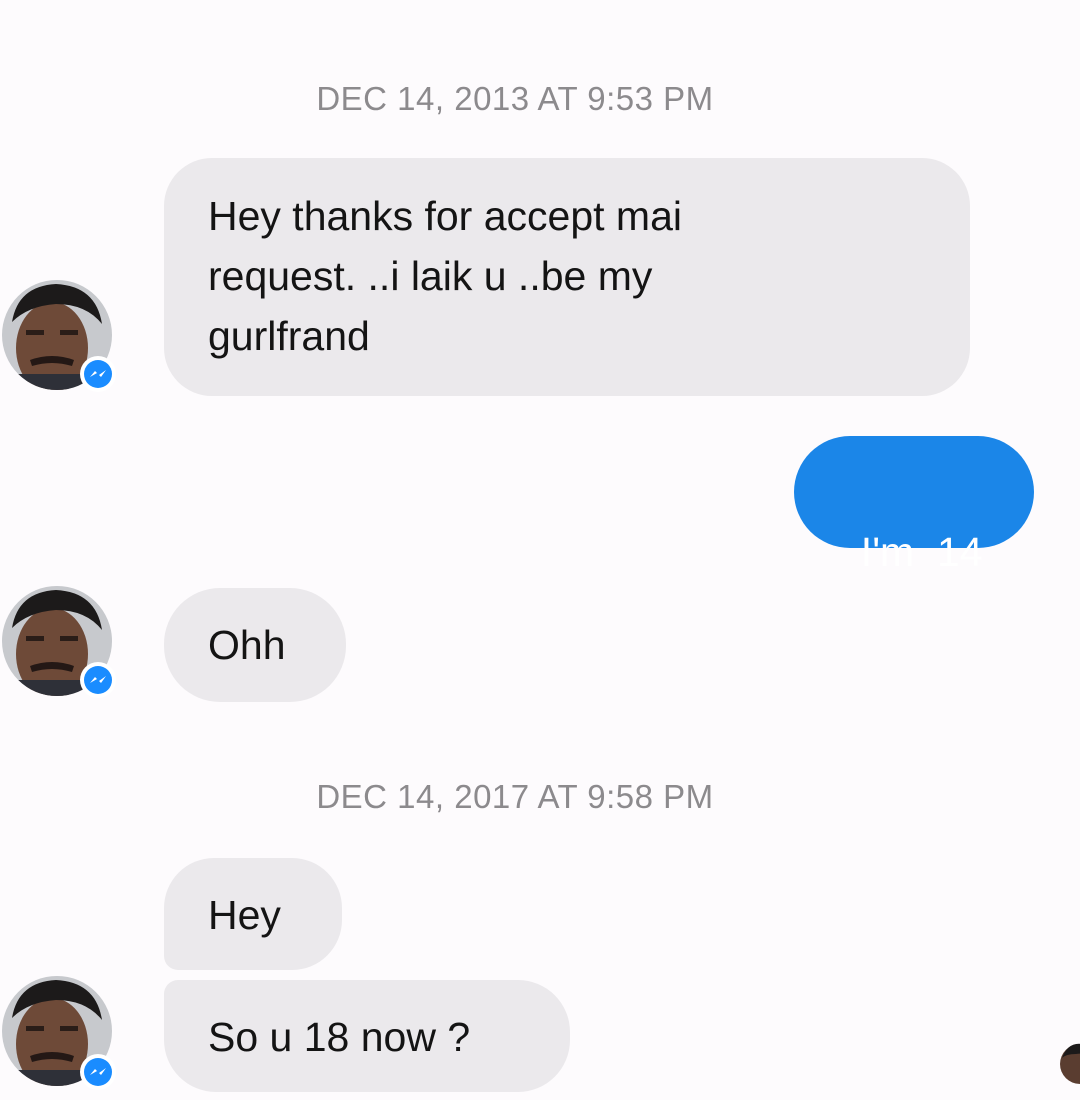  I want to click on message-text: Hey, so click(244, 915).